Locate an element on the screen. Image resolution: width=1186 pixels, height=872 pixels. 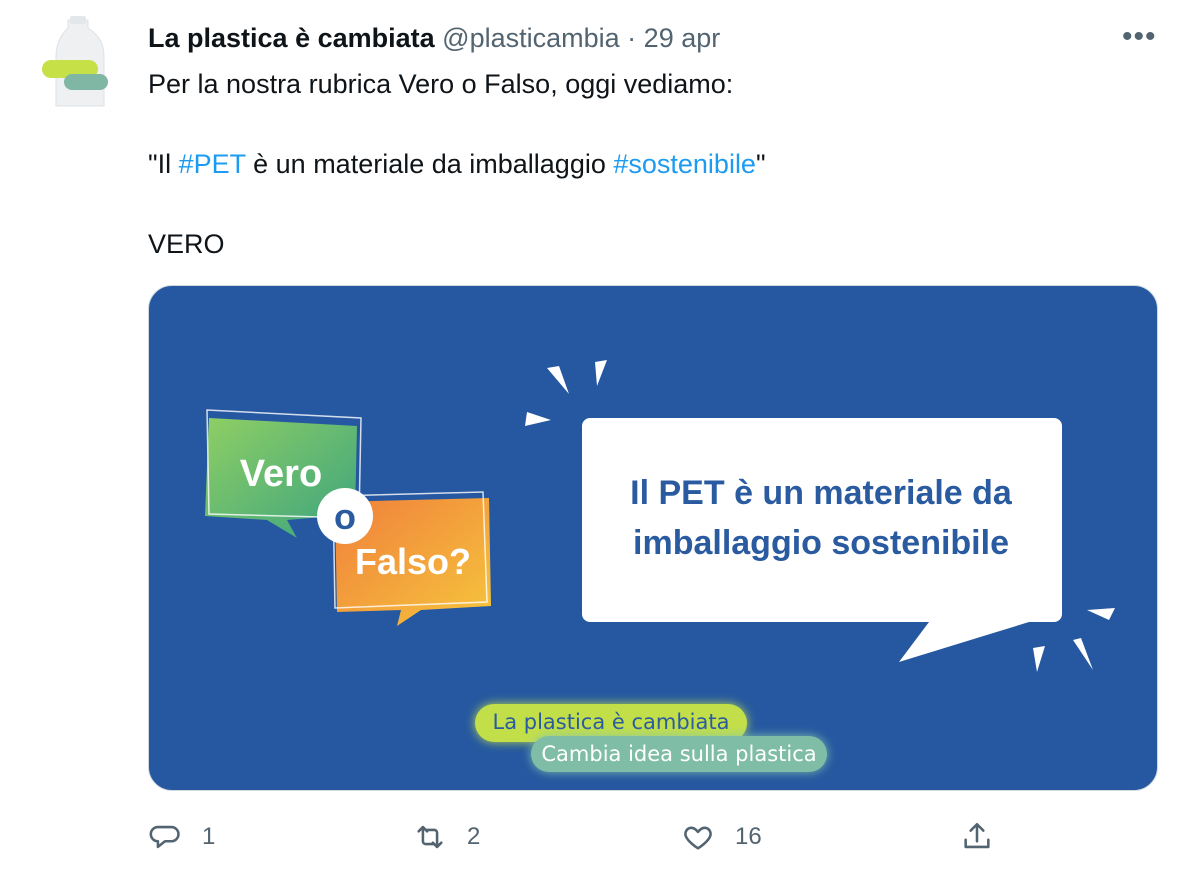
author-handle: @plasticambia is located at coordinates (530, 38).